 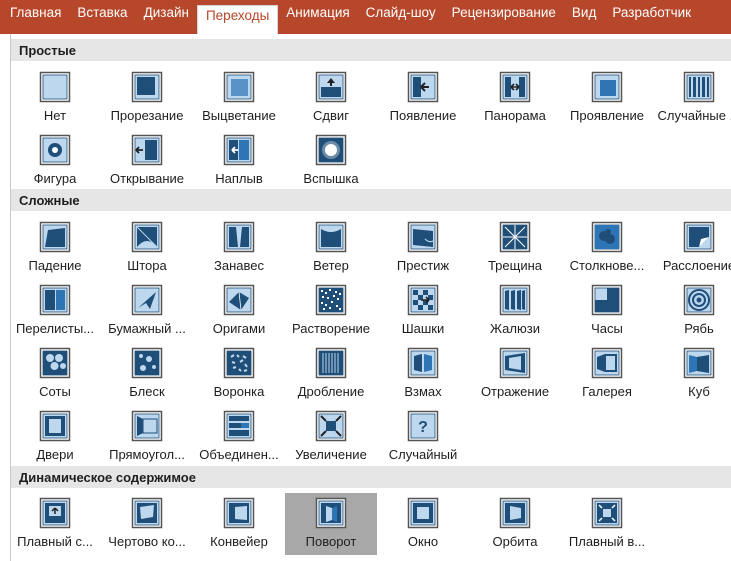 I want to click on transition-option-label: Нет, so click(x=55, y=115).